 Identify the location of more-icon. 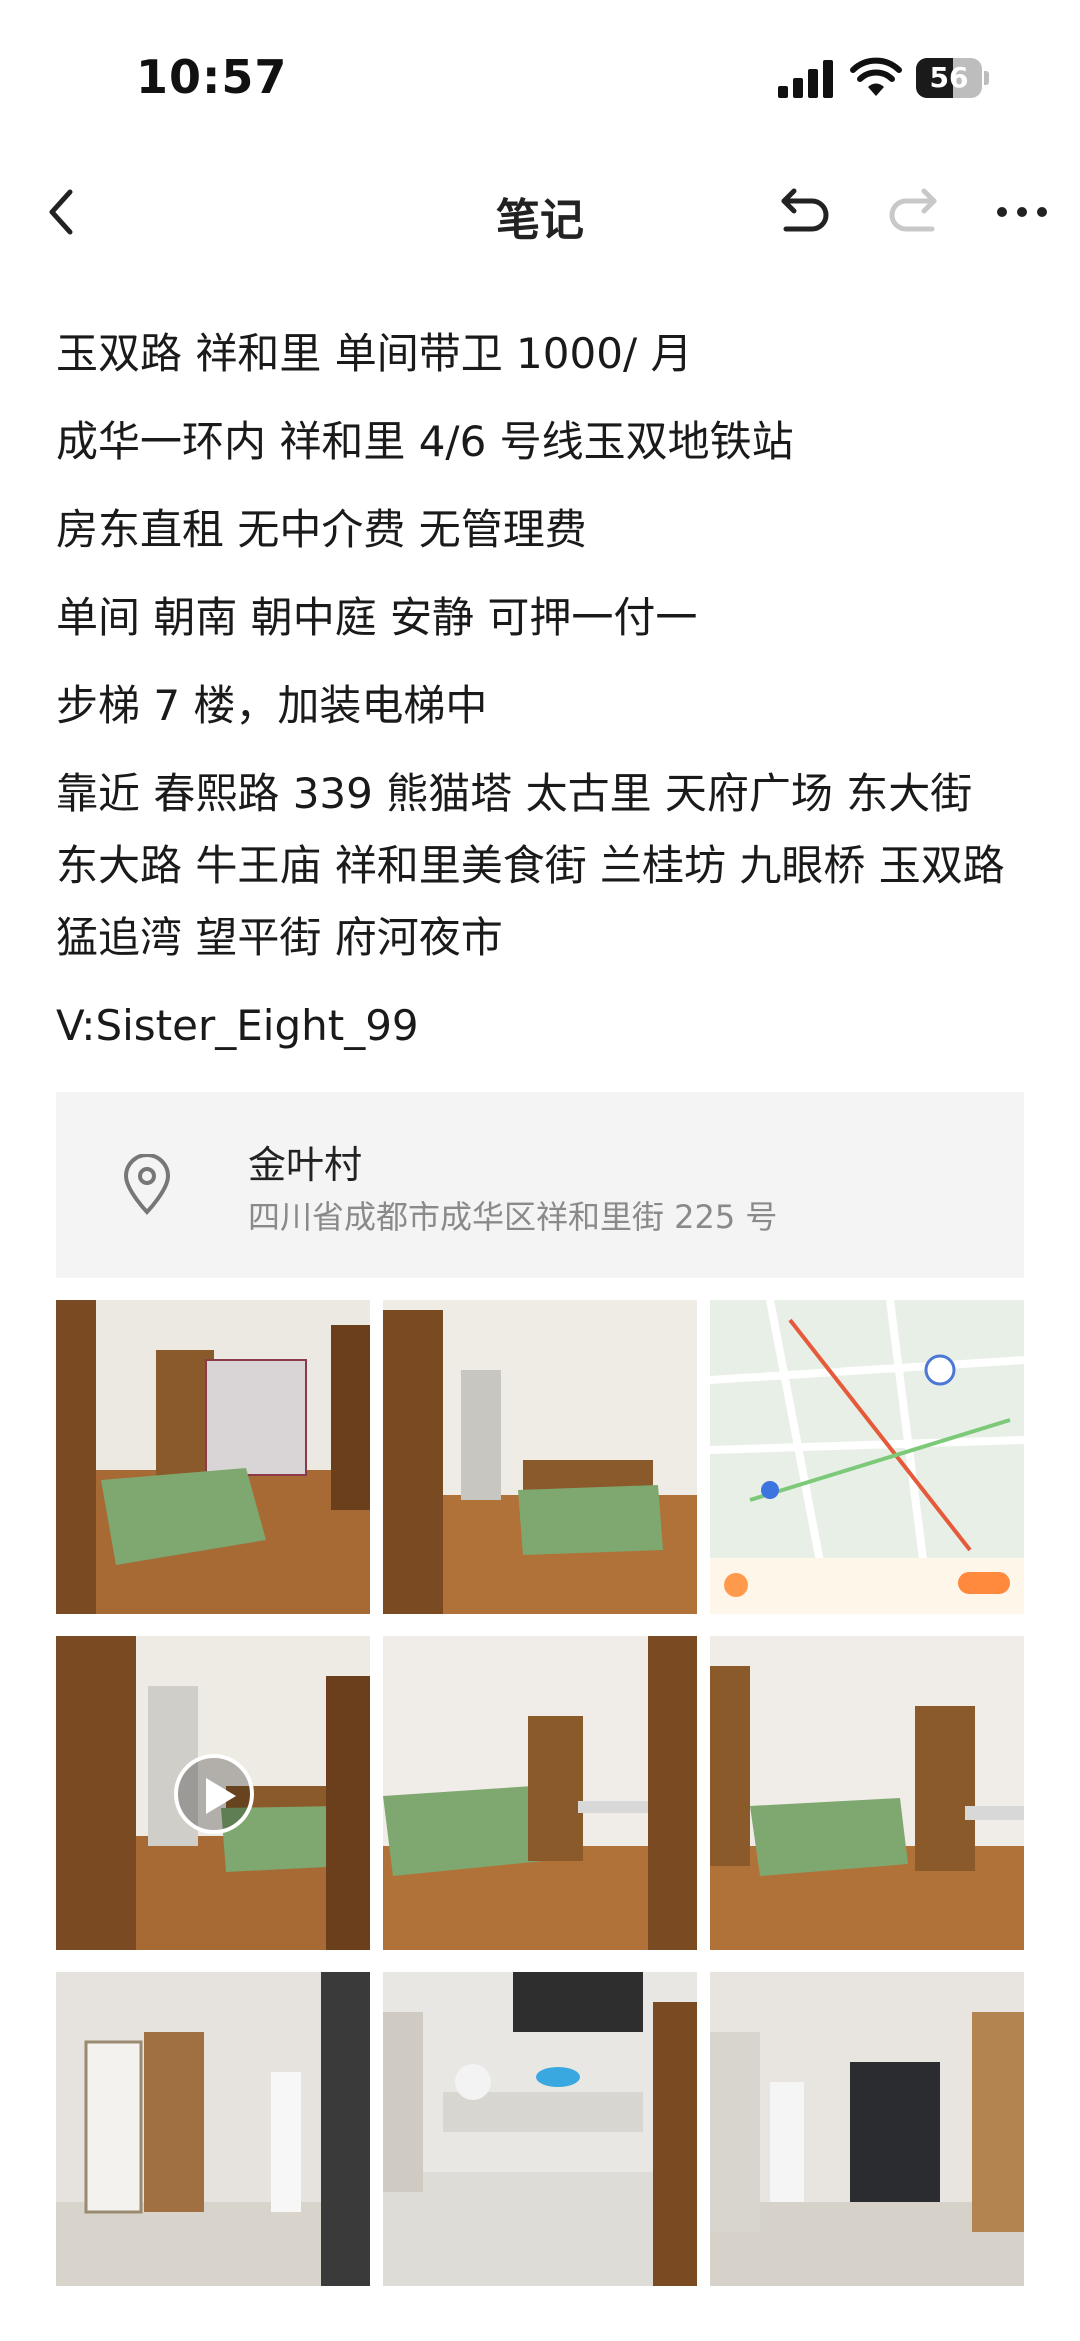
(1022, 212).